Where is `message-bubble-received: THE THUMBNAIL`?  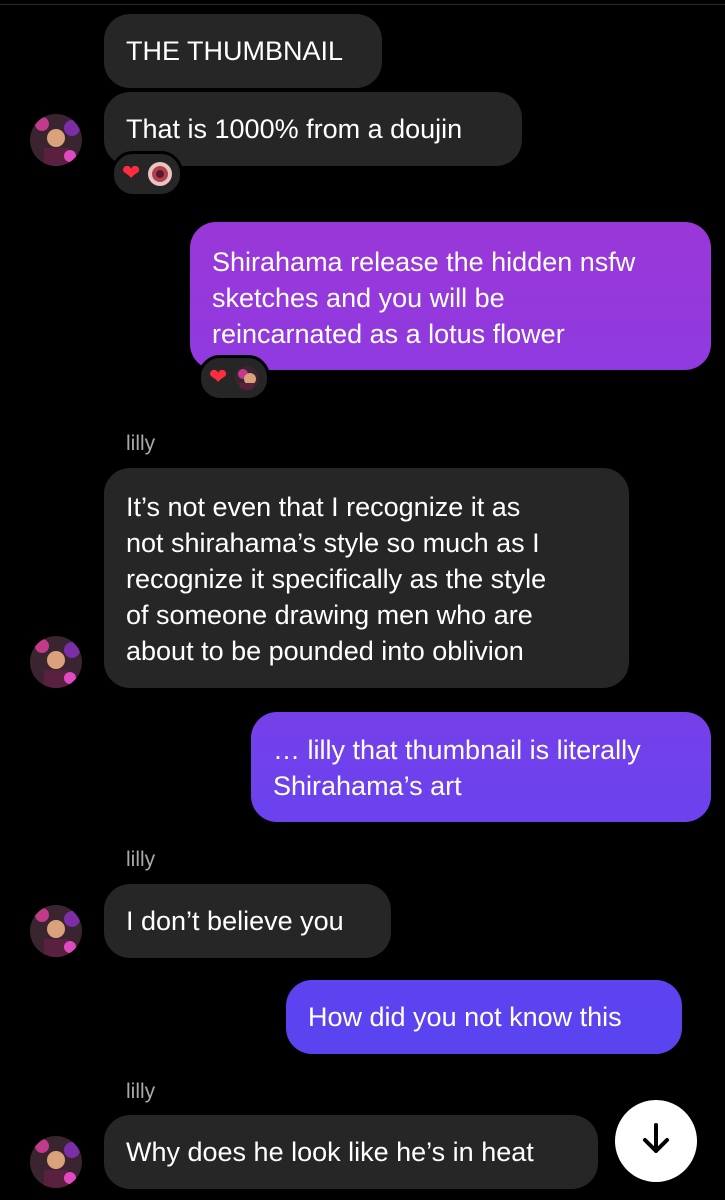
message-bubble-received: THE THUMBNAIL is located at coordinates (243, 51).